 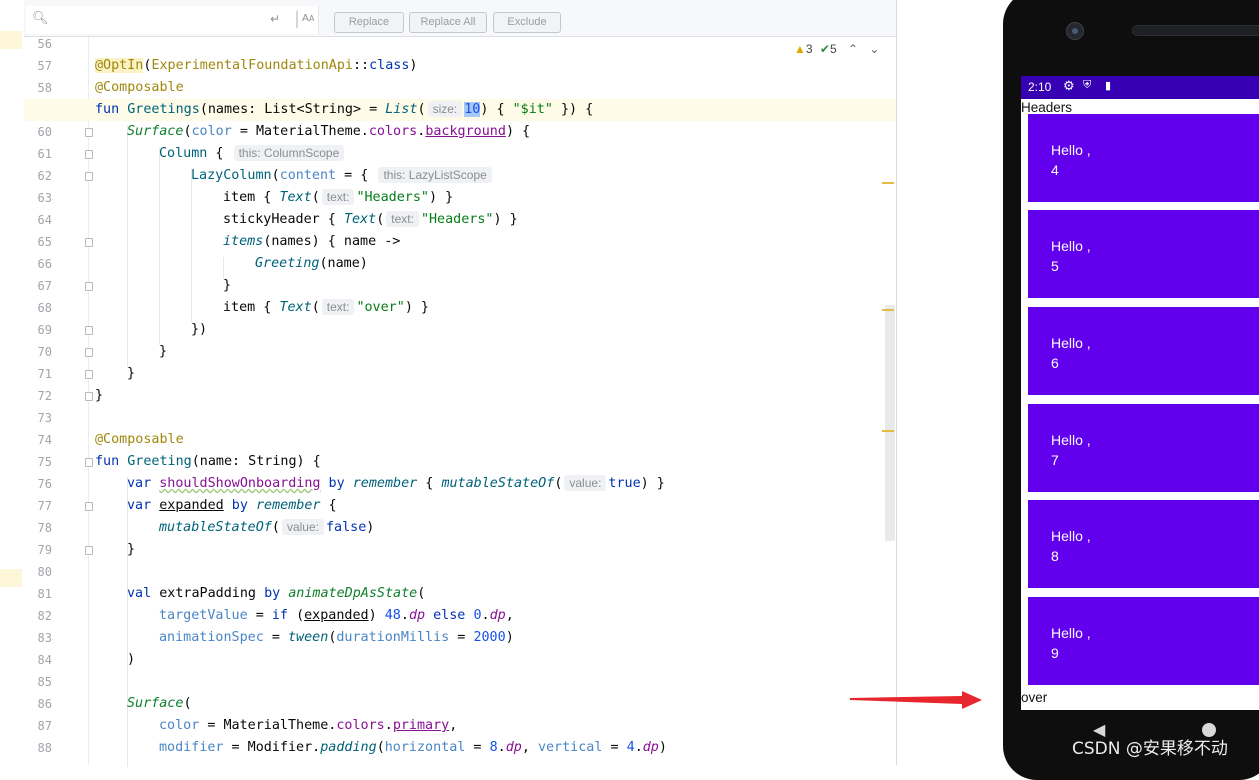 I want to click on code-line-84: ), so click(x=131, y=660).